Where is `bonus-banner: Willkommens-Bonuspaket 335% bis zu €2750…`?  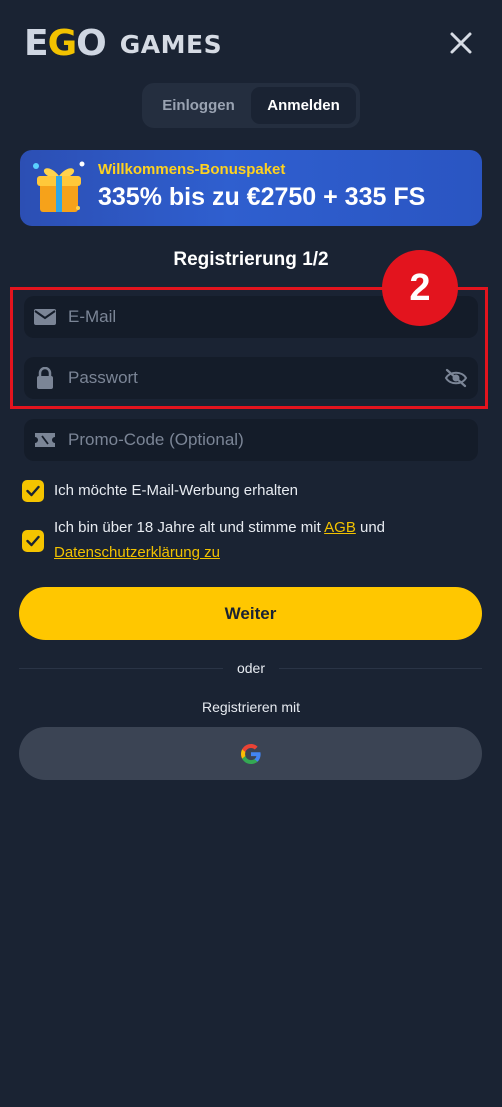
bonus-banner: Willkommens-Bonuspaket 335% bis zu €2750… is located at coordinates (251, 188).